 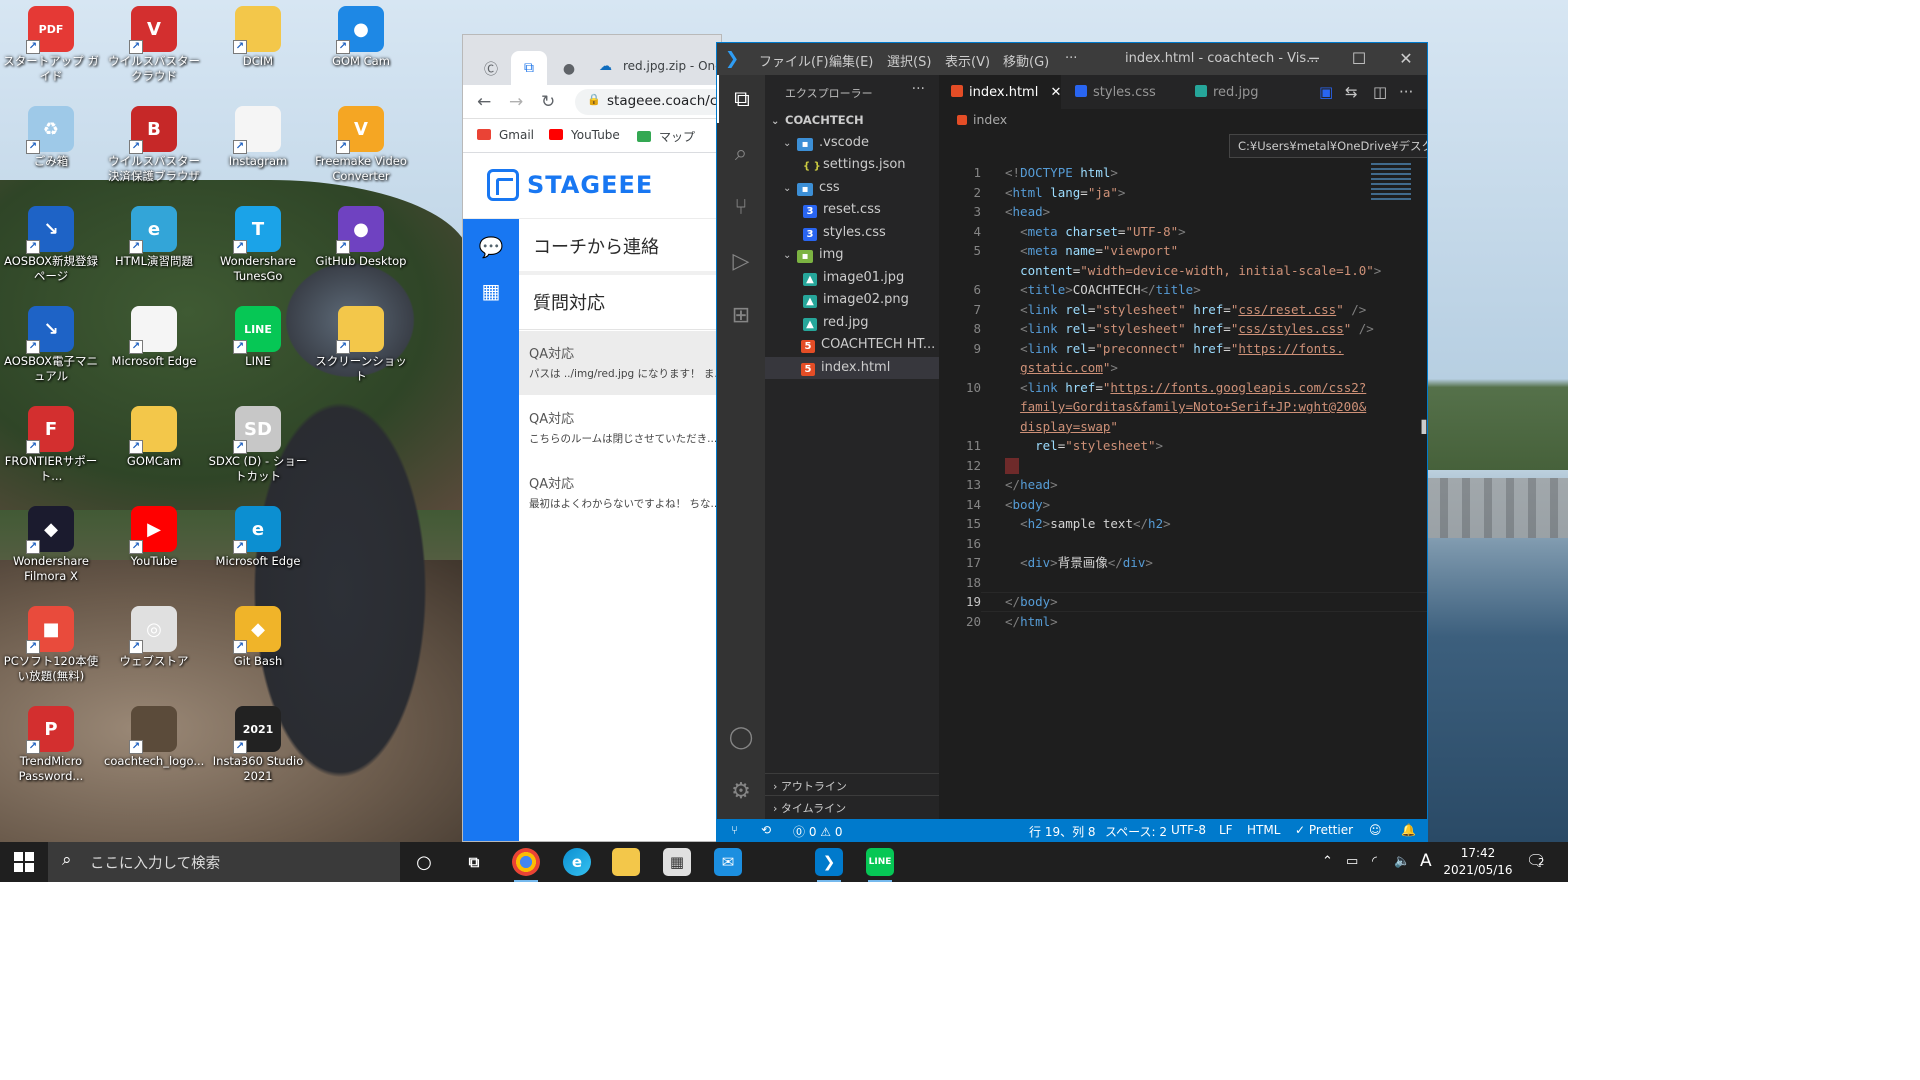 What do you see at coordinates (516, 102) in the screenshot?
I see `forward-icon: →` at bounding box center [516, 102].